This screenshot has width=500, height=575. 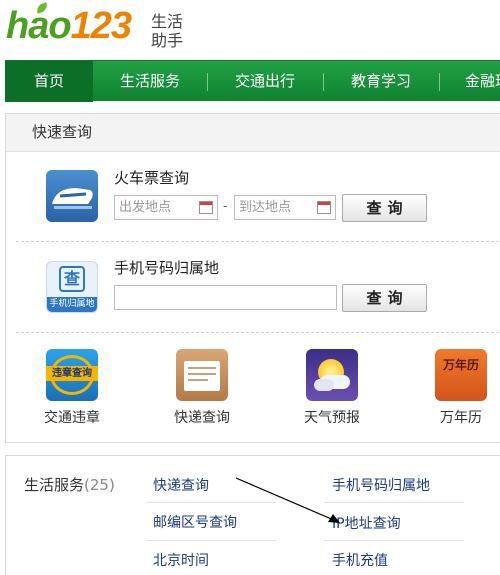 What do you see at coordinates (72, 304) in the screenshot?
I see `phone-icon-caption: 手机归属地` at bounding box center [72, 304].